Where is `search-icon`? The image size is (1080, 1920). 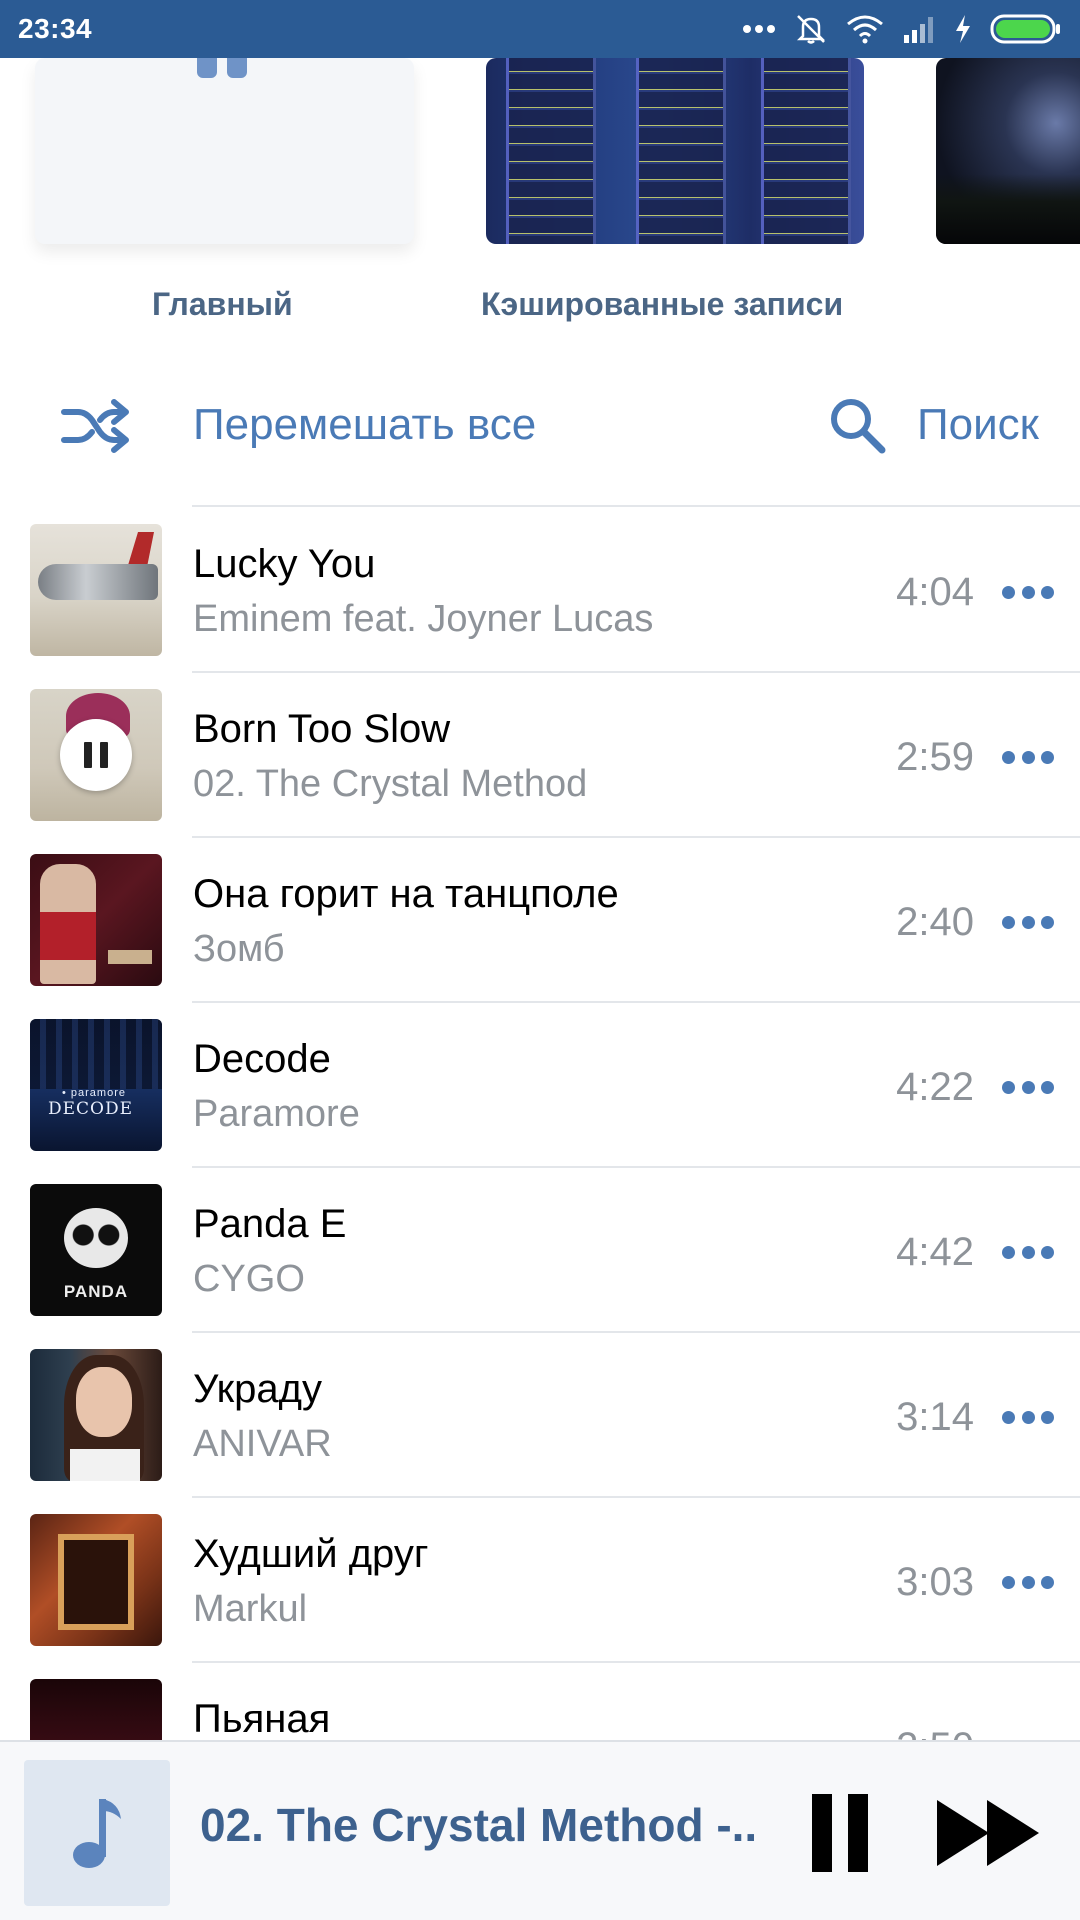
search-icon is located at coordinates (857, 425).